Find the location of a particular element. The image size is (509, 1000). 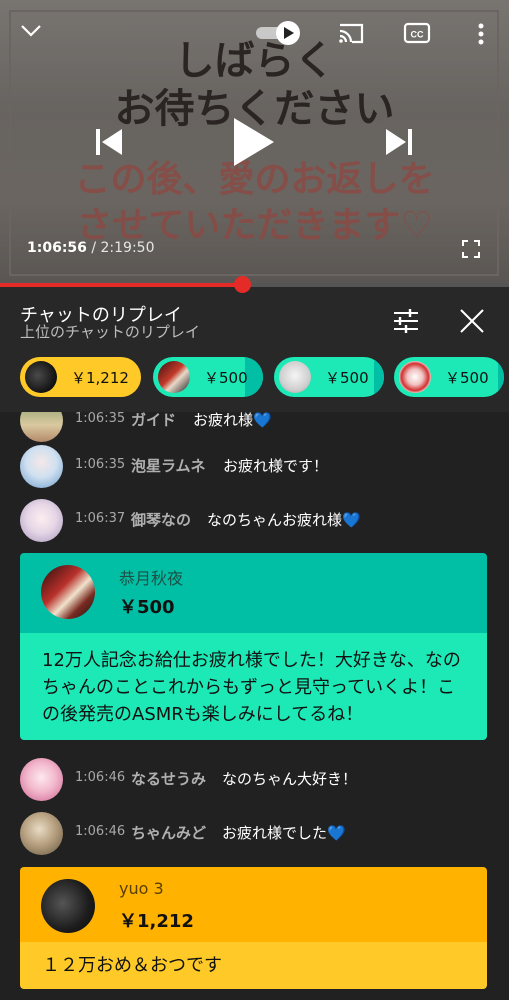

message-author: なるせうみ is located at coordinates (168, 778).